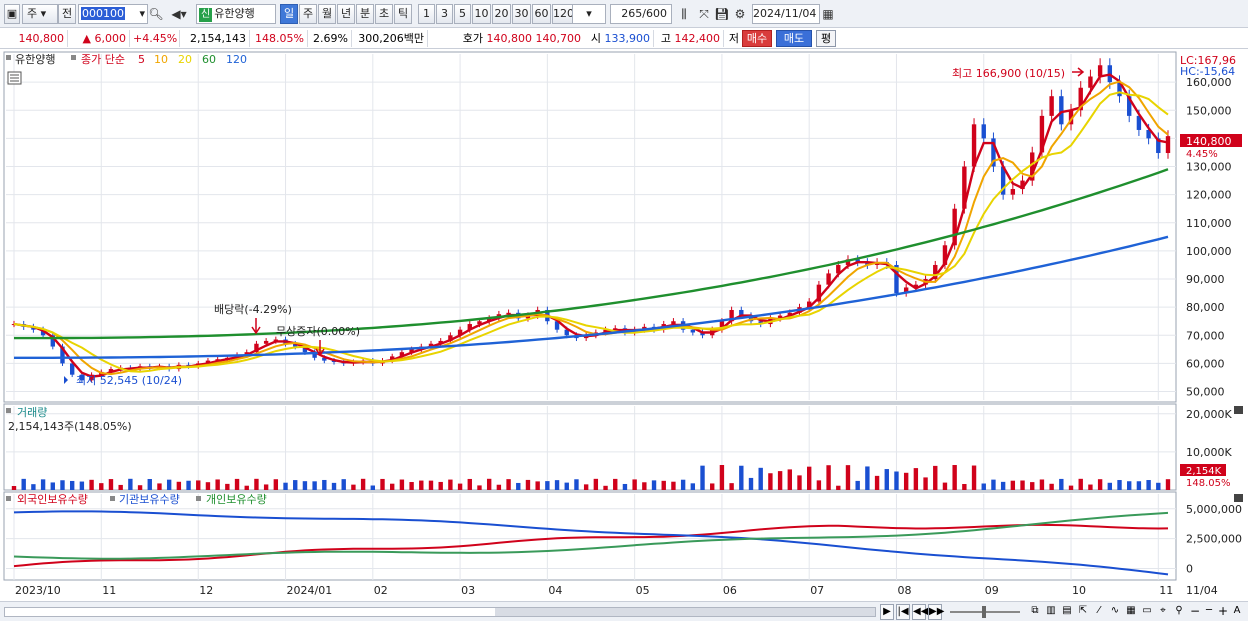 Image resolution: width=1248 pixels, height=621 pixels. I want to click on compare-icon: ⧉, so click(1035, 612).